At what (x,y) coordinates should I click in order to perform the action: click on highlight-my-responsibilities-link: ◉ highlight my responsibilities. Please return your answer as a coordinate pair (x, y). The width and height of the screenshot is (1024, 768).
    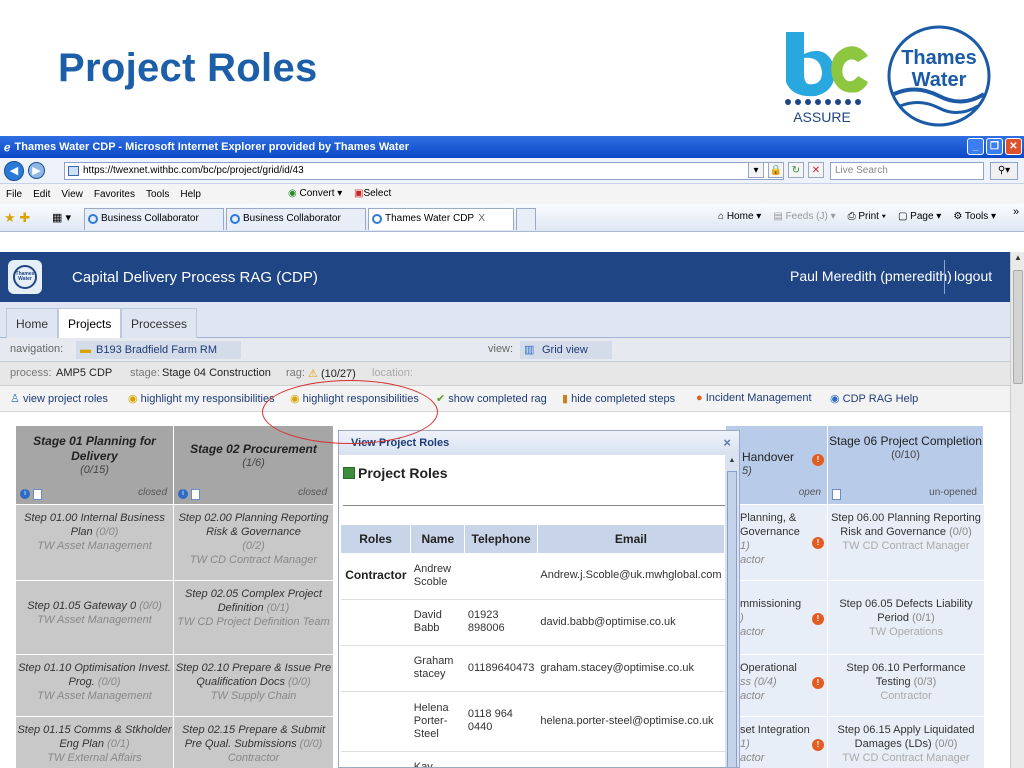
    Looking at the image, I should click on (201, 398).